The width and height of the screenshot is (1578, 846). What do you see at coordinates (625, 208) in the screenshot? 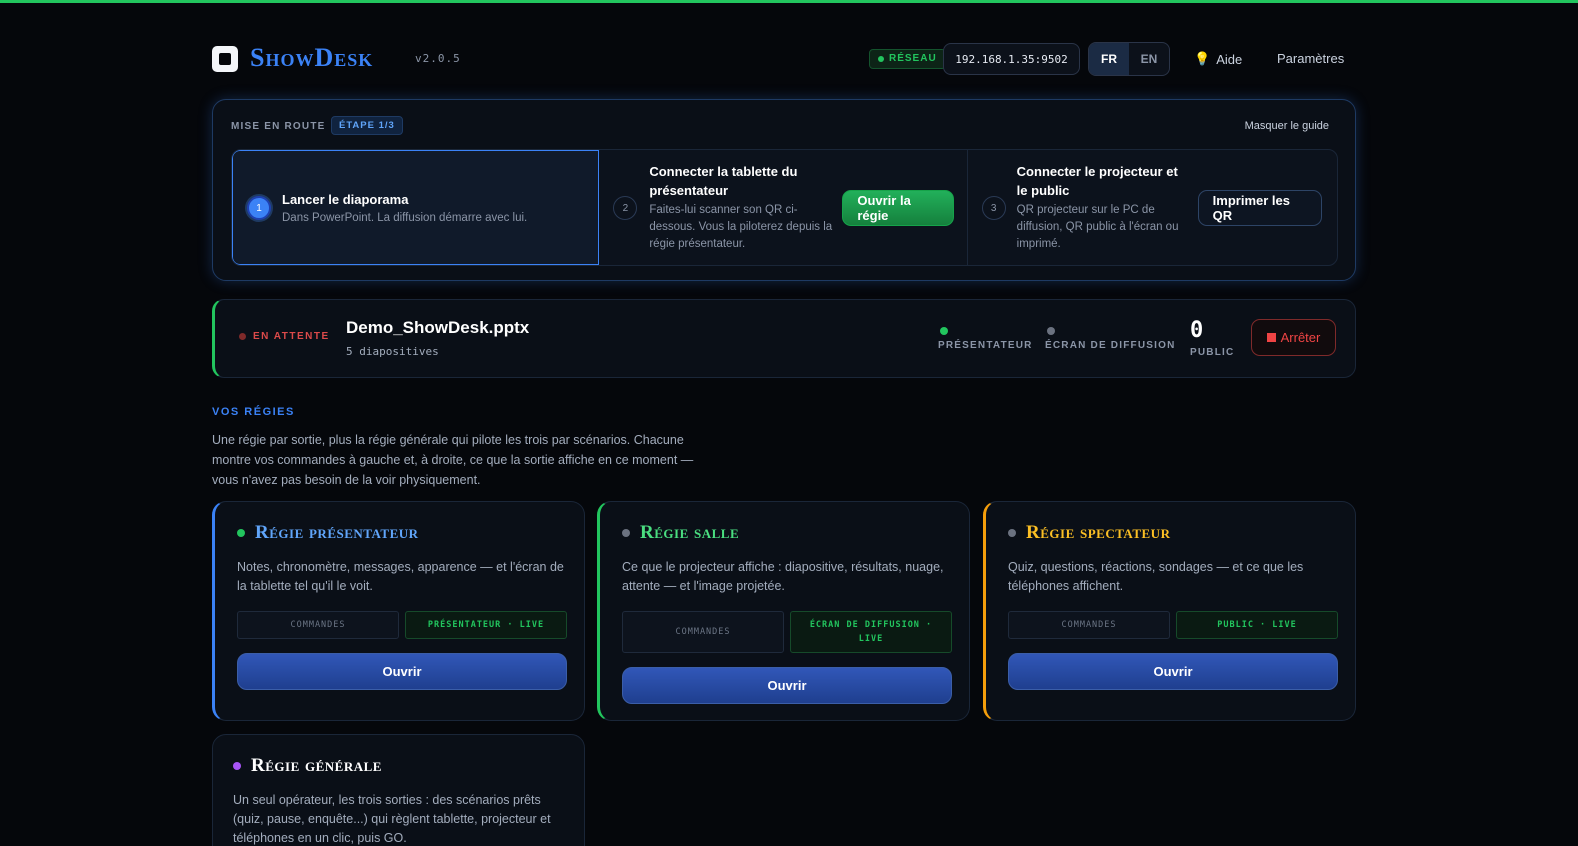
I see `step-number-2: 2` at bounding box center [625, 208].